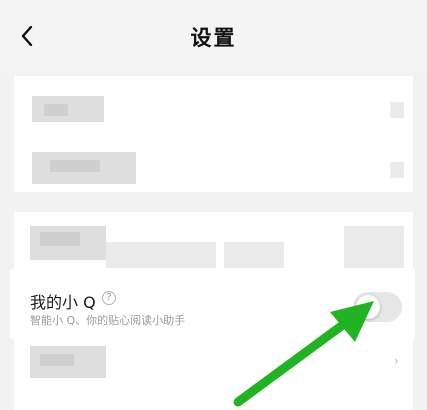 This screenshot has width=427, height=410. I want to click on xiaoq-subtitle: 智能小 Q、你的贴心阅读小助手, so click(108, 320).